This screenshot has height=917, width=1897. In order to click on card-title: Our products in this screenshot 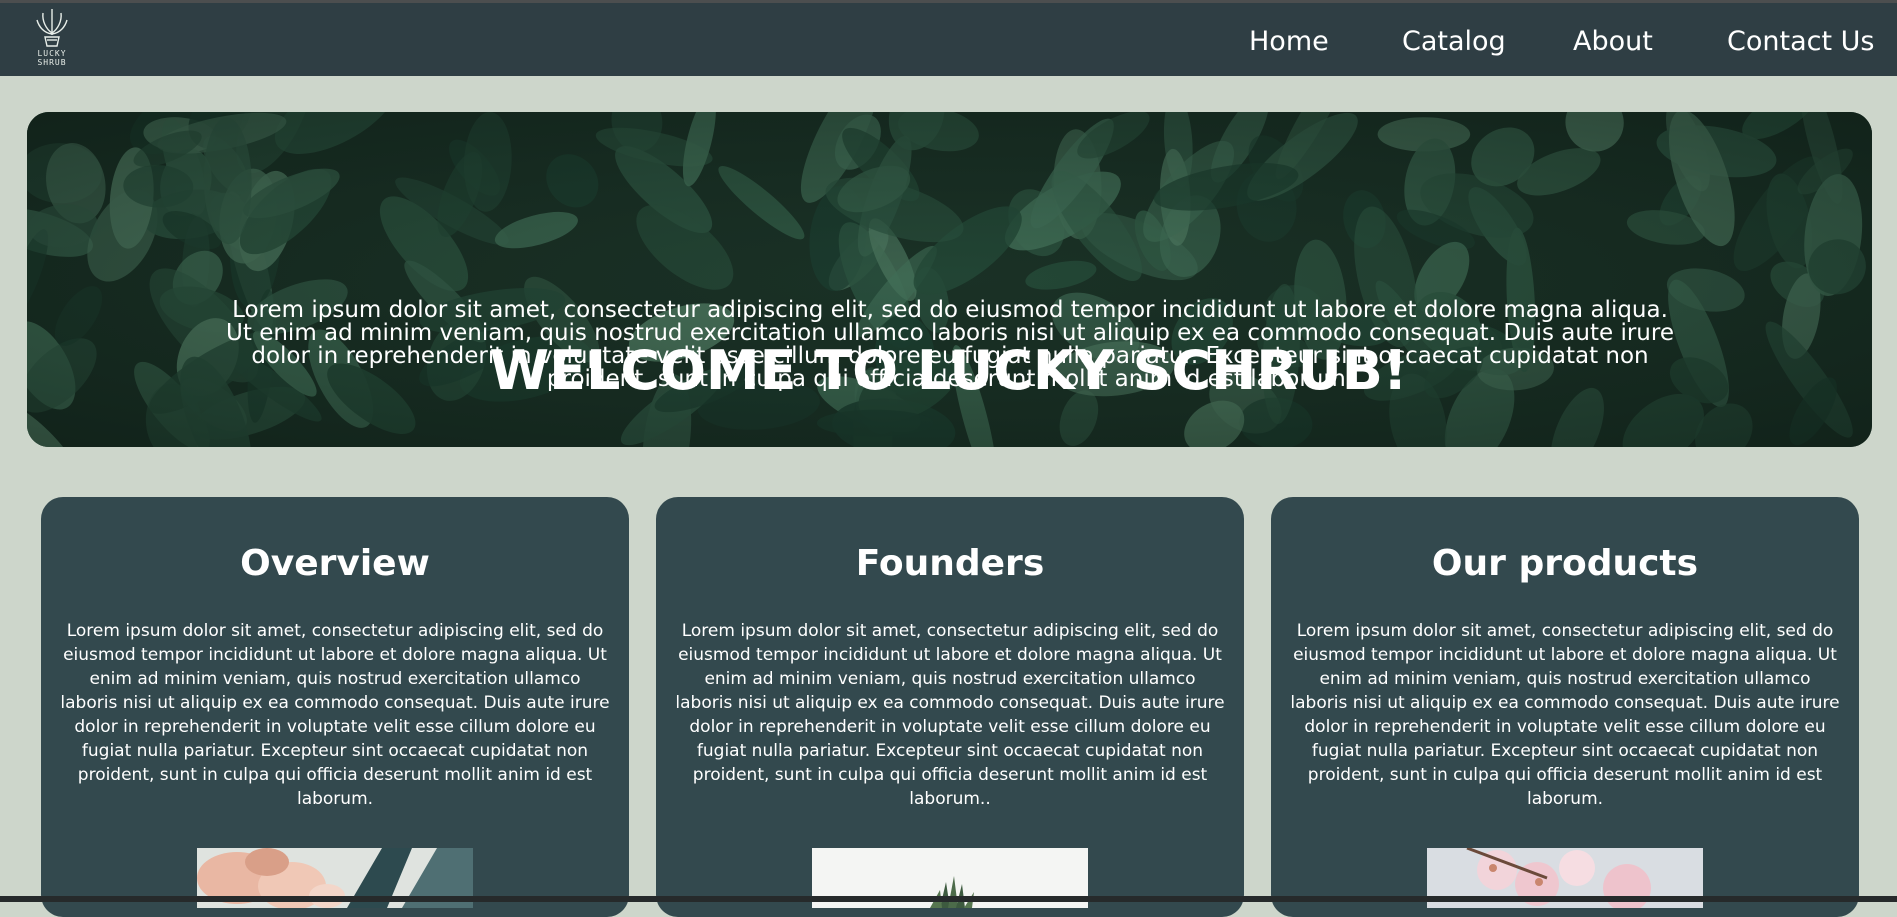, I will do `click(1565, 563)`.